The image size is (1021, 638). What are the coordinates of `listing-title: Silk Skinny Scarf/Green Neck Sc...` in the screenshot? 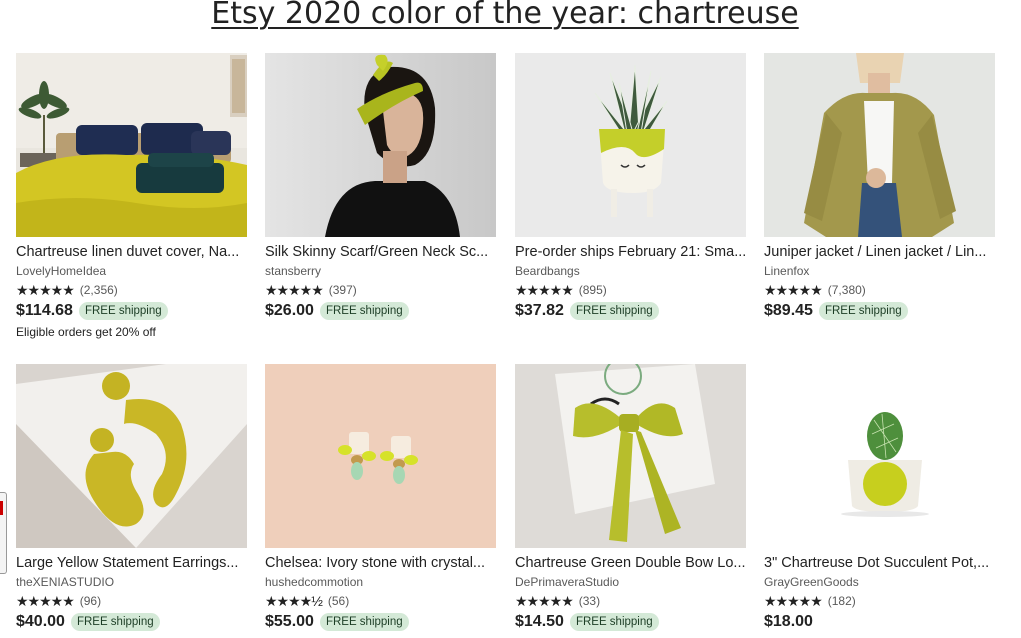 It's located at (381, 252).